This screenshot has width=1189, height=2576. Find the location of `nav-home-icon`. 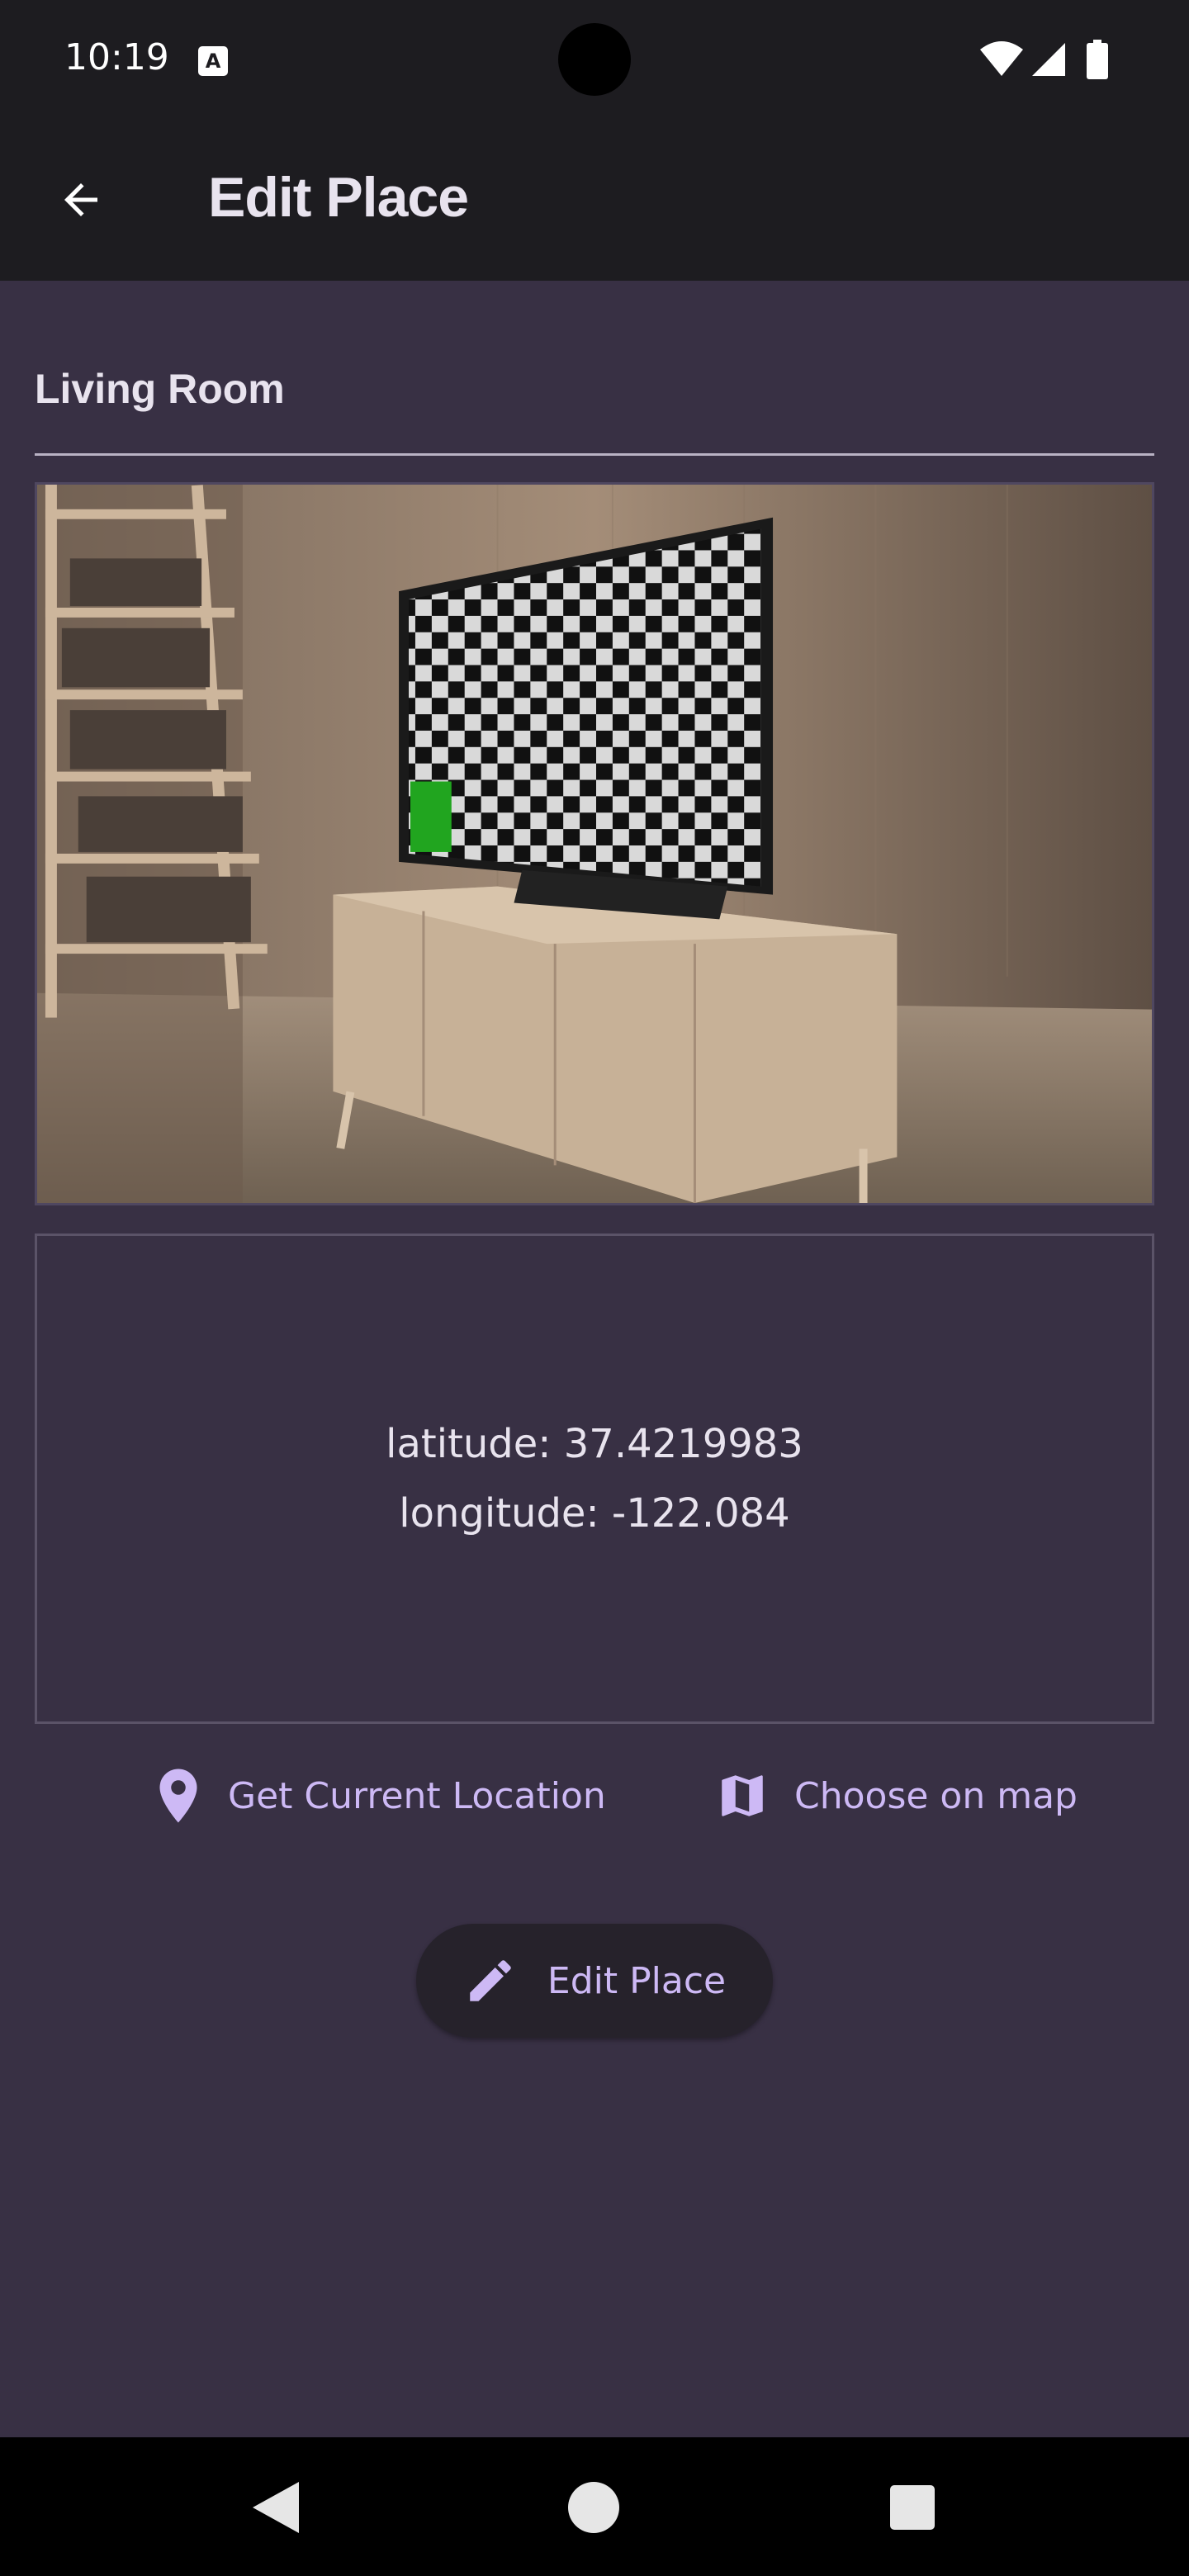

nav-home-icon is located at coordinates (593, 2507).